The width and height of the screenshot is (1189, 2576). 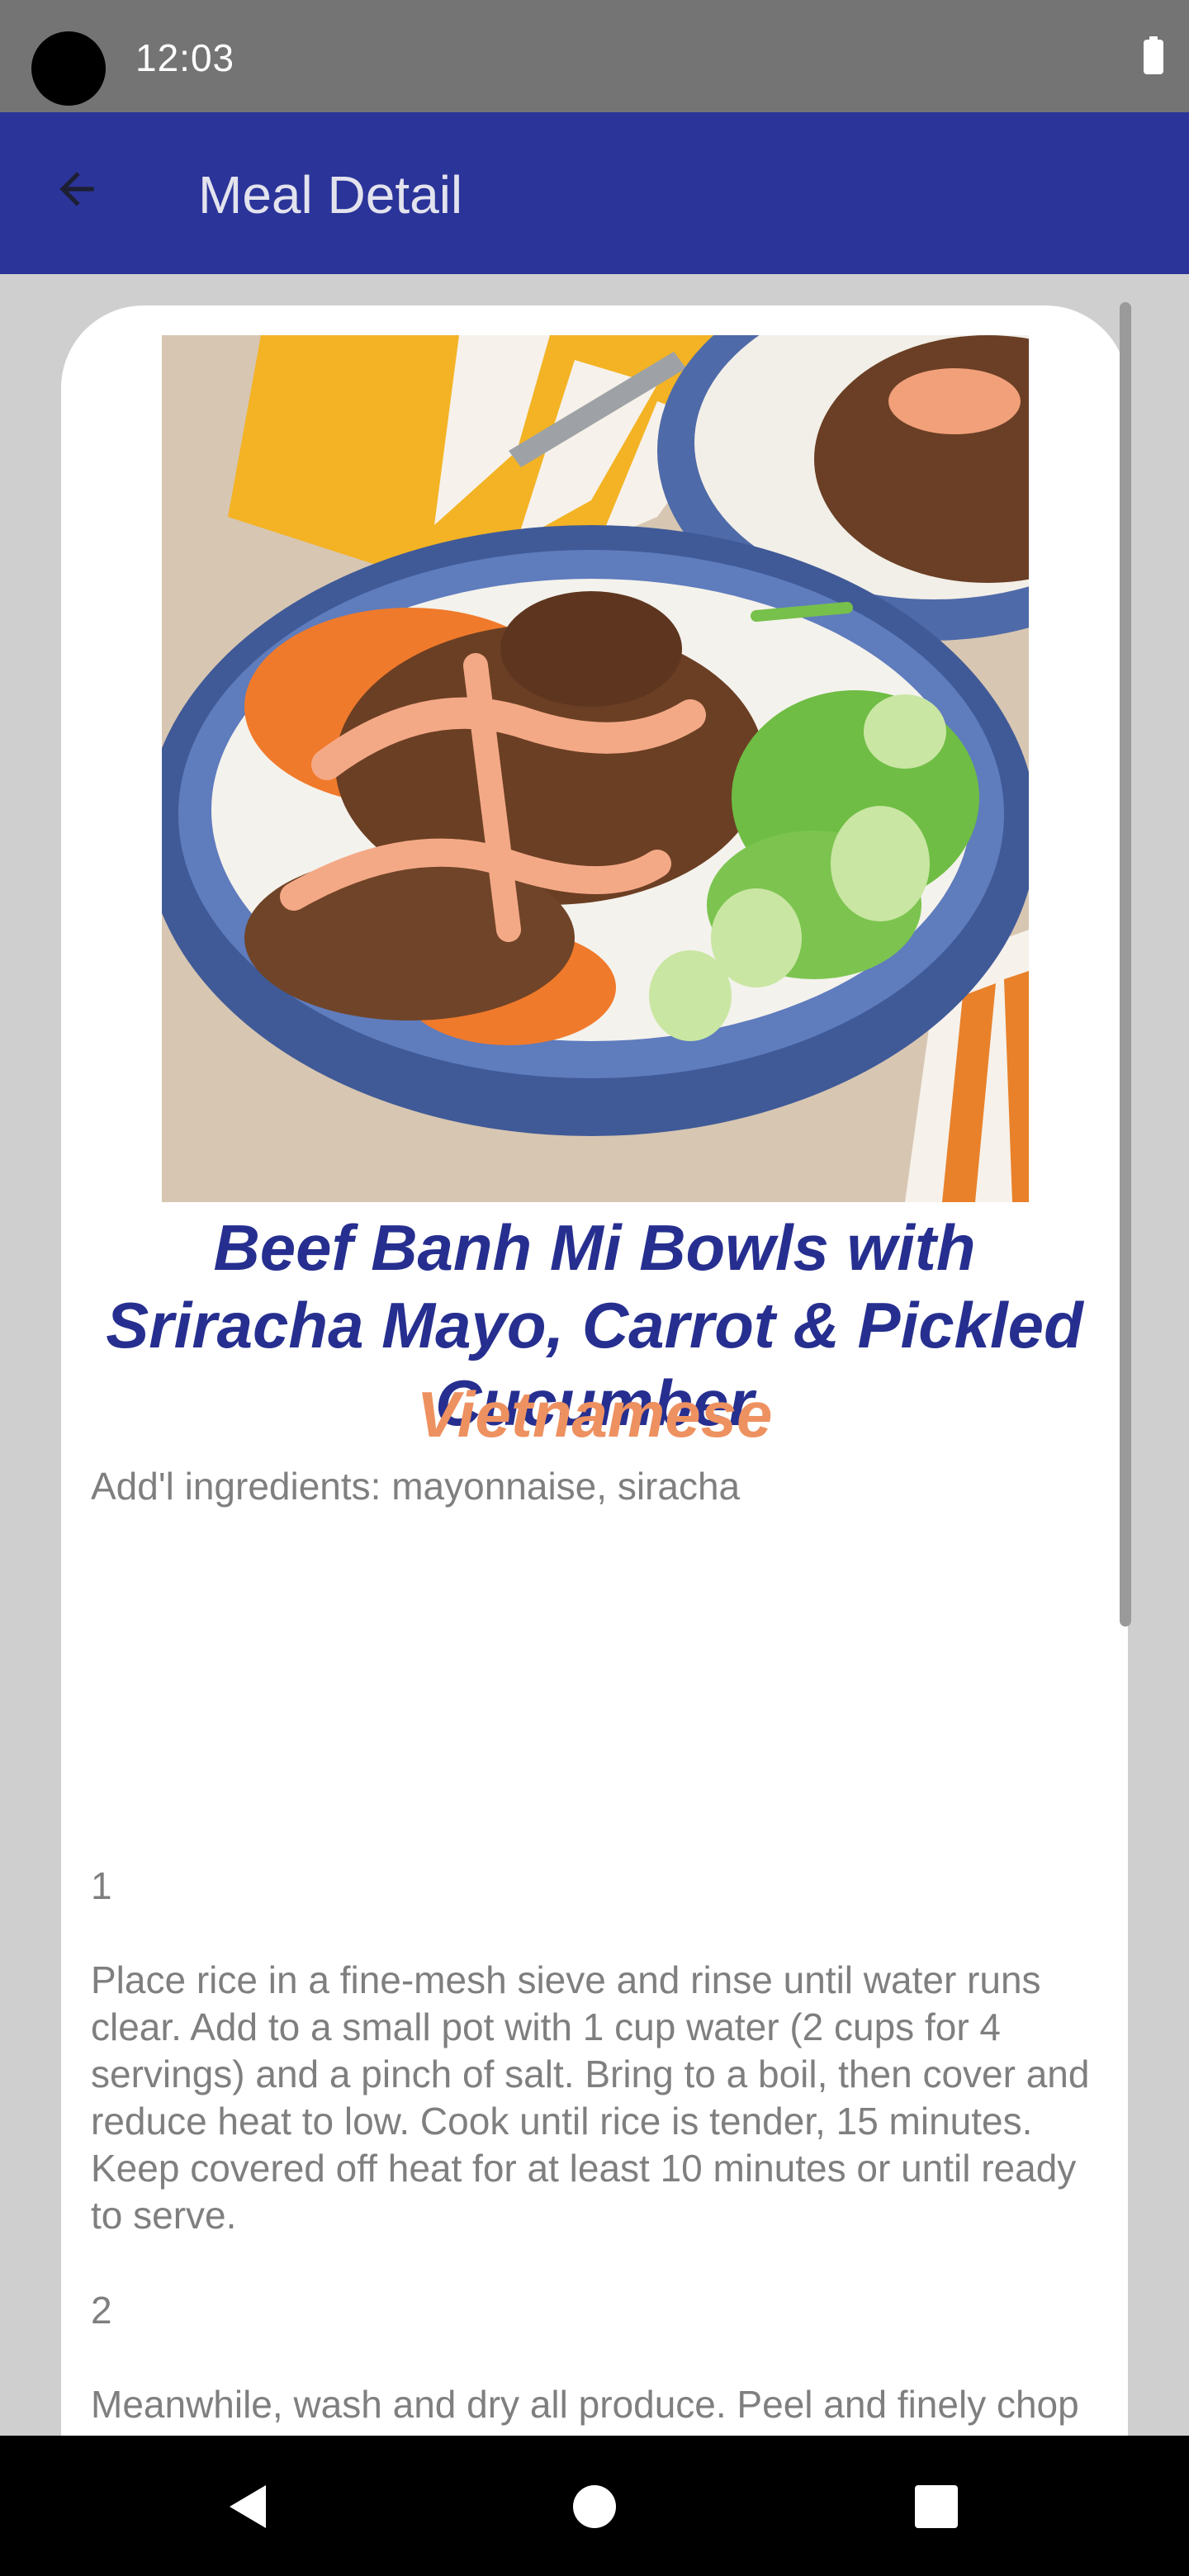 I want to click on scrollbar, so click(x=1125, y=964).